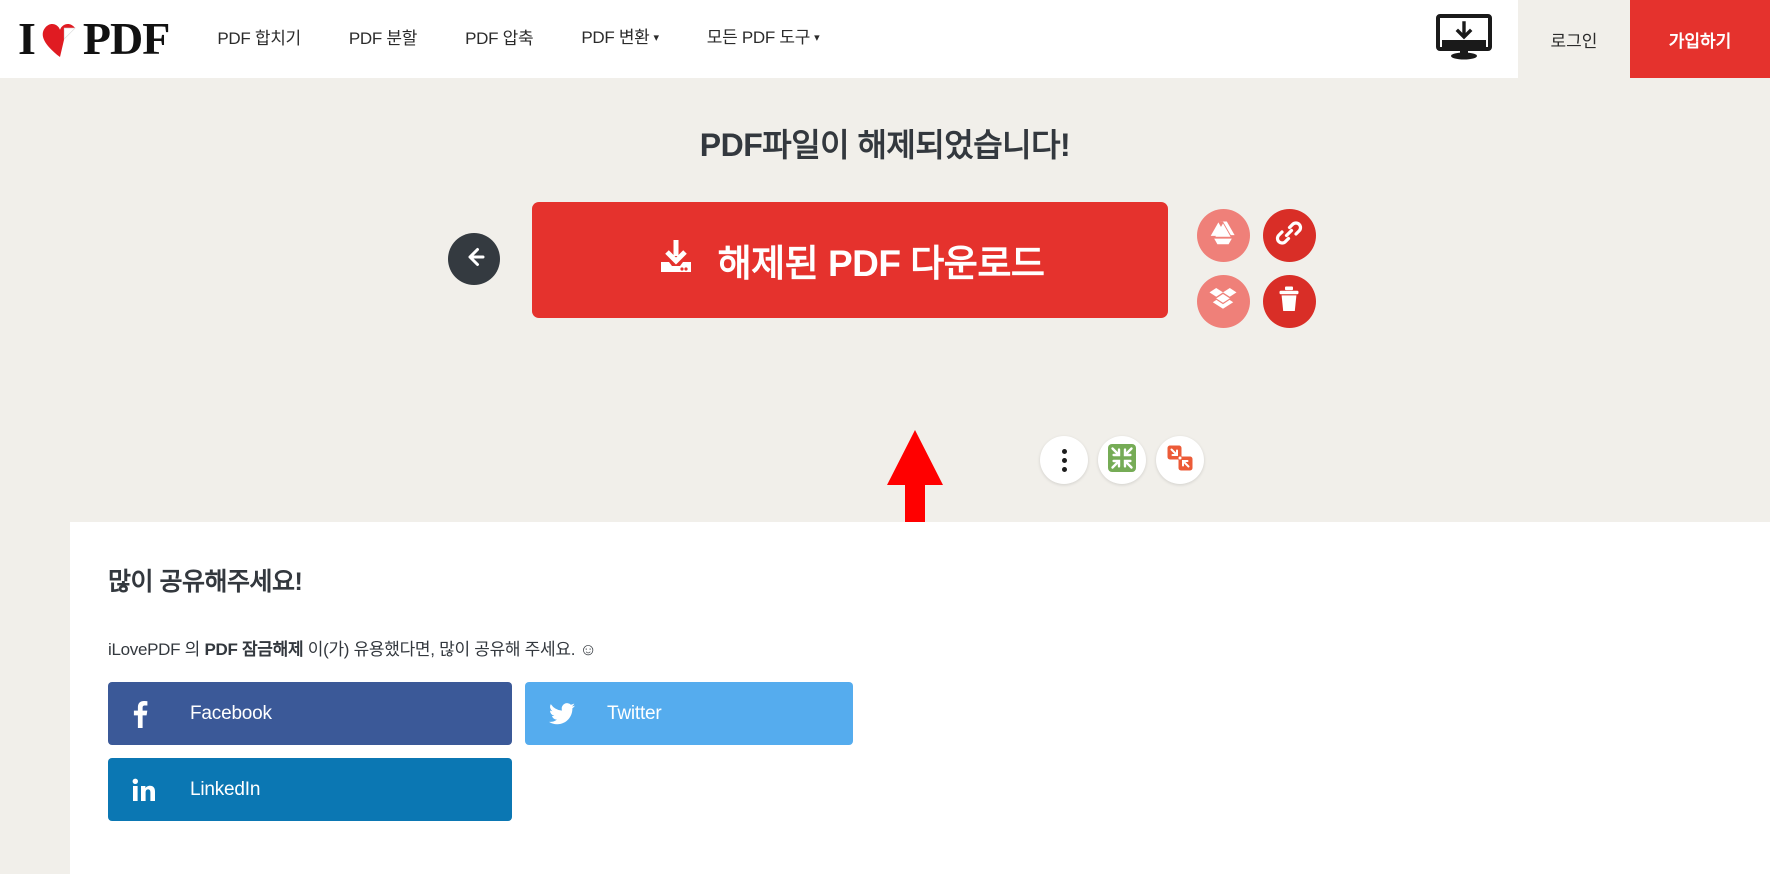  I want to click on merge-pdf-button, so click(1180, 460).